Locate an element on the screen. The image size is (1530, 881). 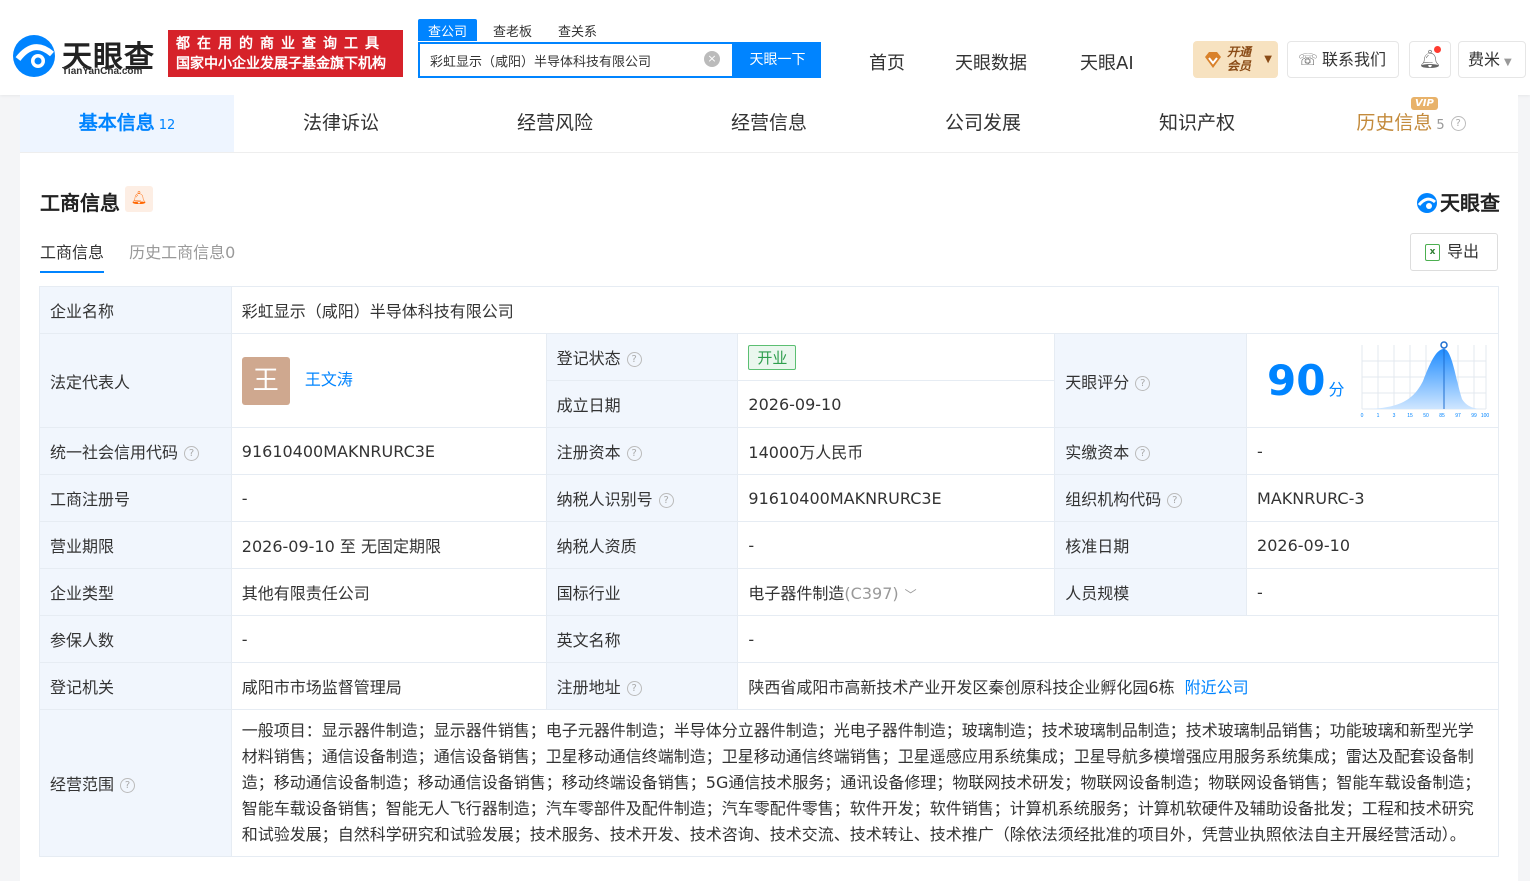
type-label: 企业类型 is located at coordinates (135, 592).